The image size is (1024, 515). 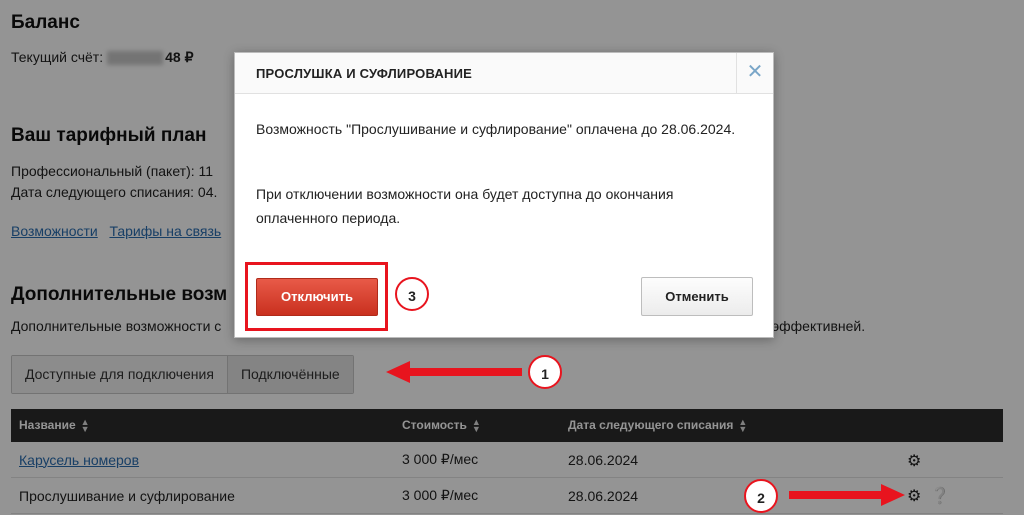 I want to click on step-2-marker: 2, so click(x=761, y=496).